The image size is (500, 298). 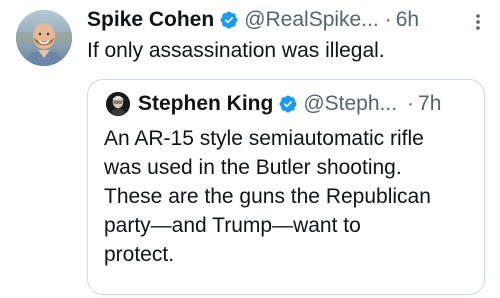 I want to click on quoted-text-line: party—and Trump—want to, so click(x=232, y=225).